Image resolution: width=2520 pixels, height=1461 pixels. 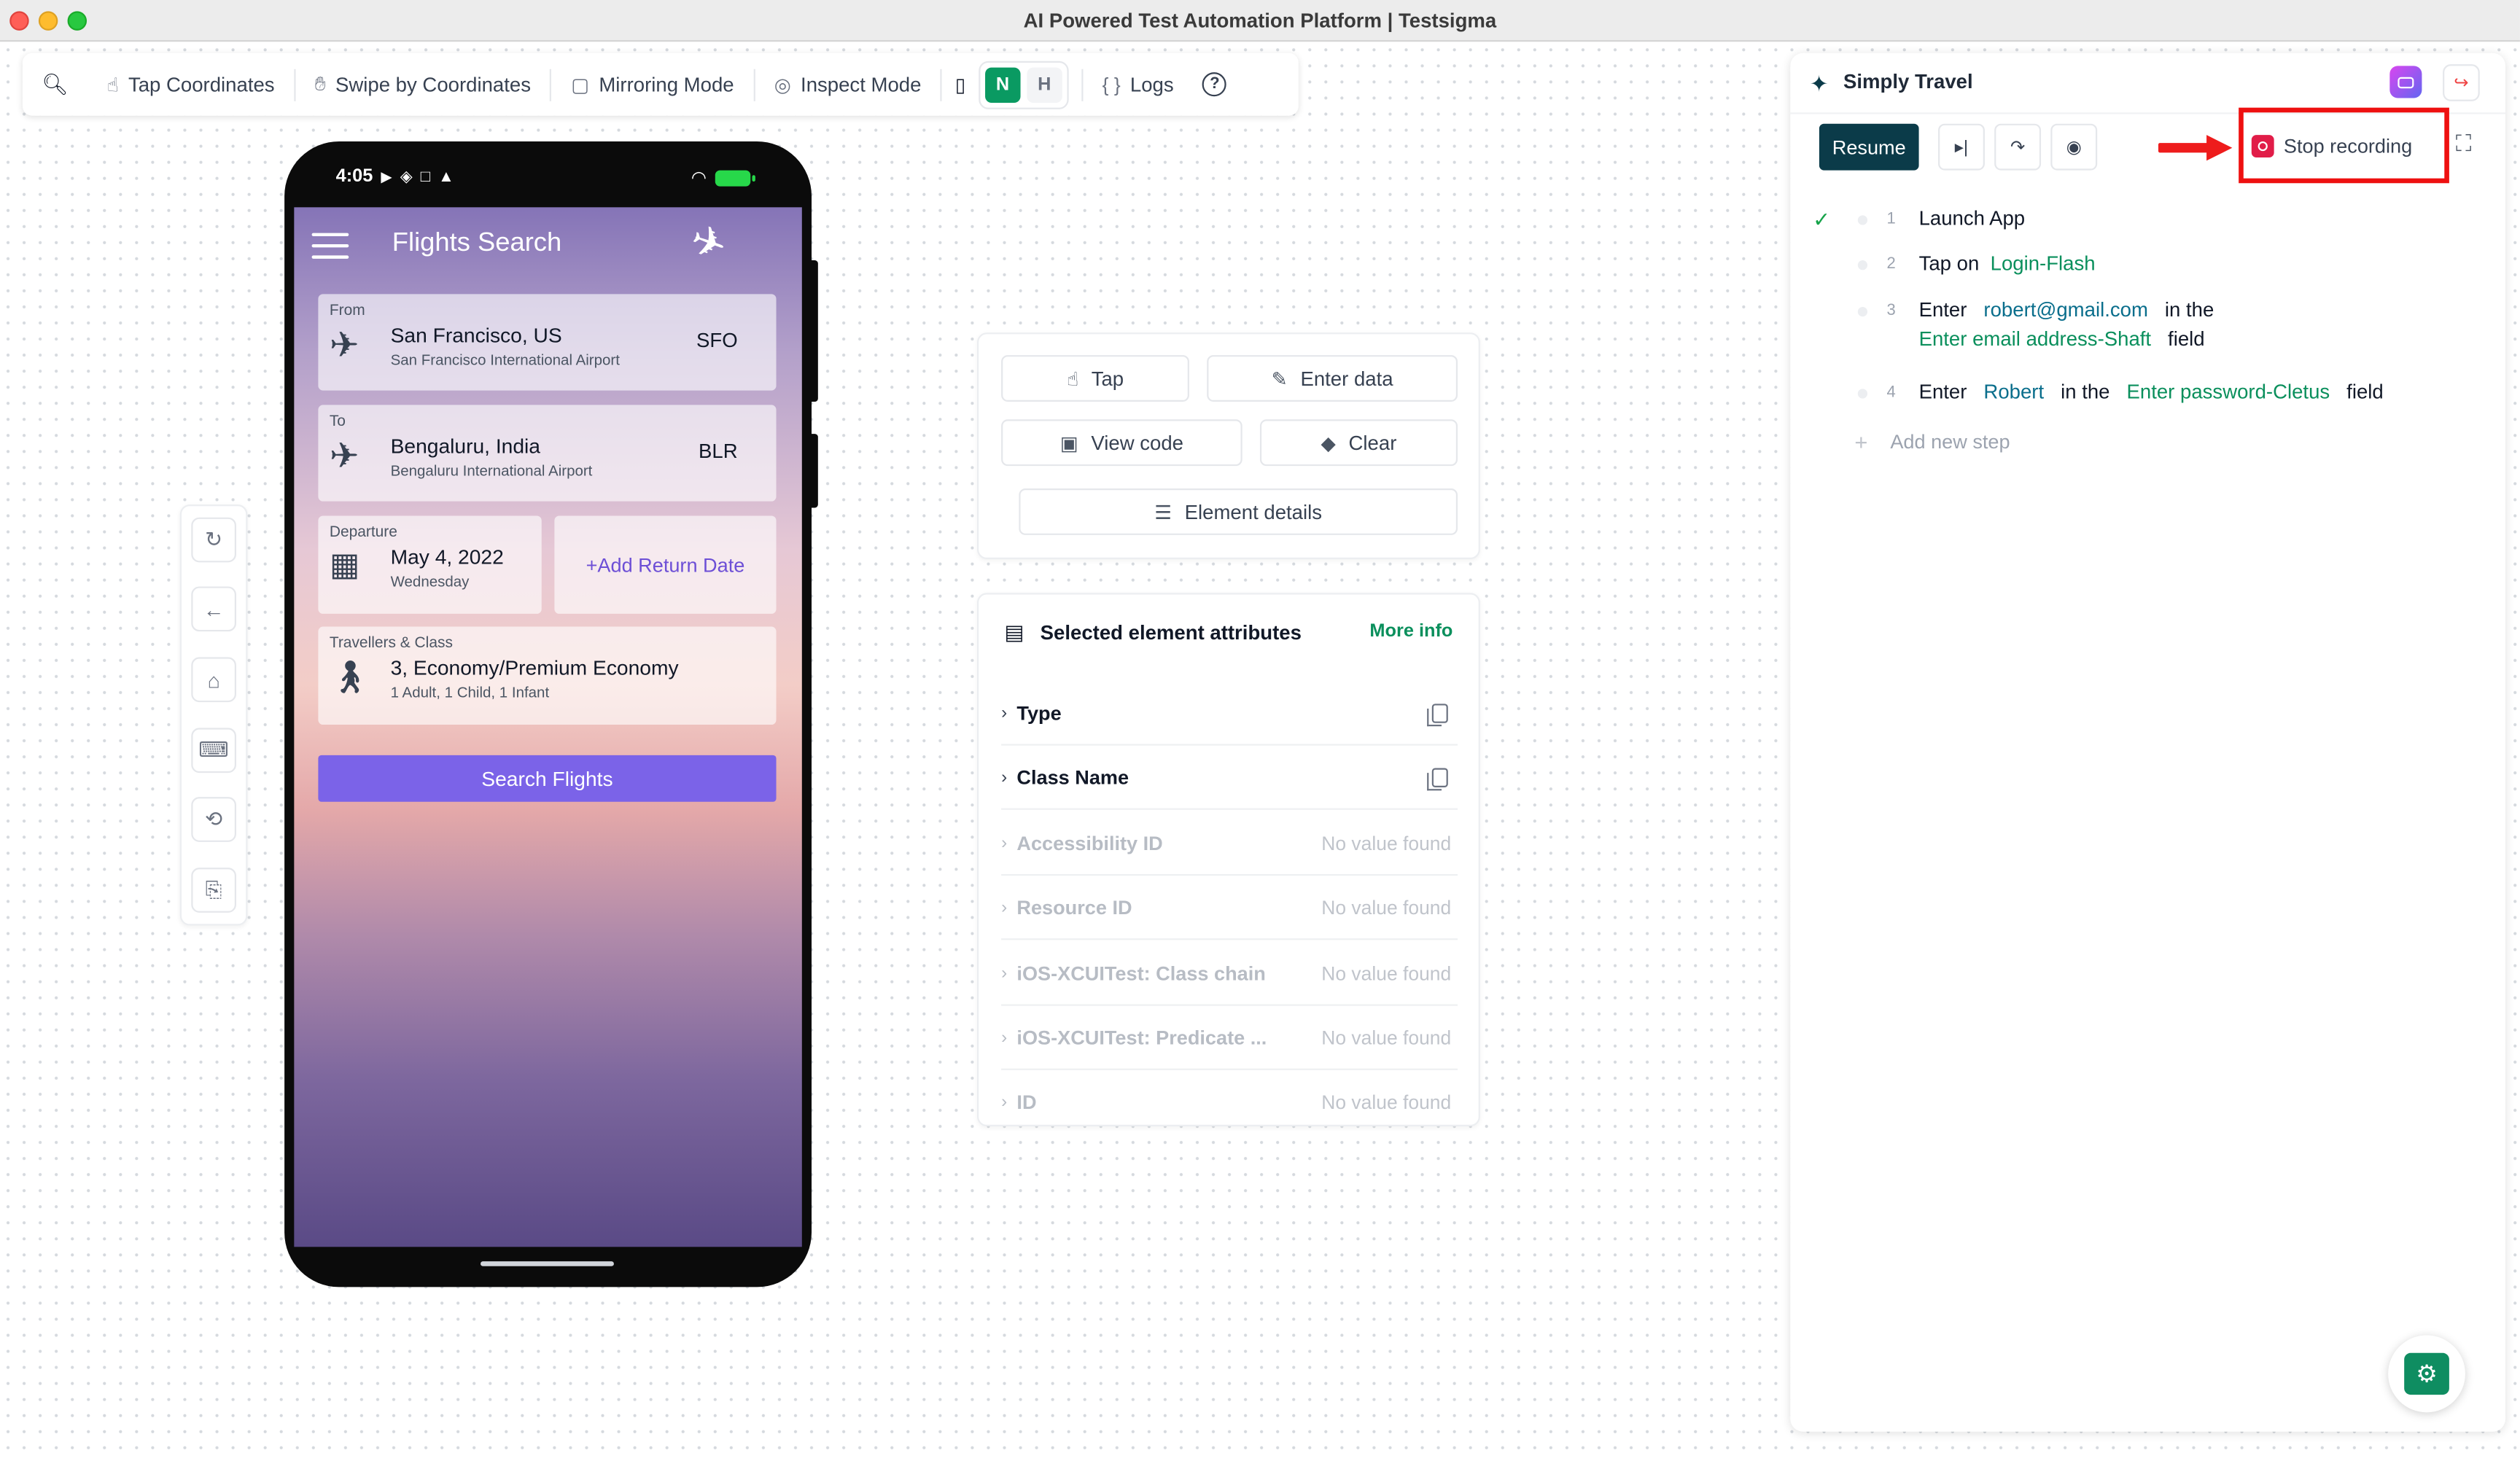 I want to click on gear-chat-icon: ⚙, so click(x=2426, y=1373).